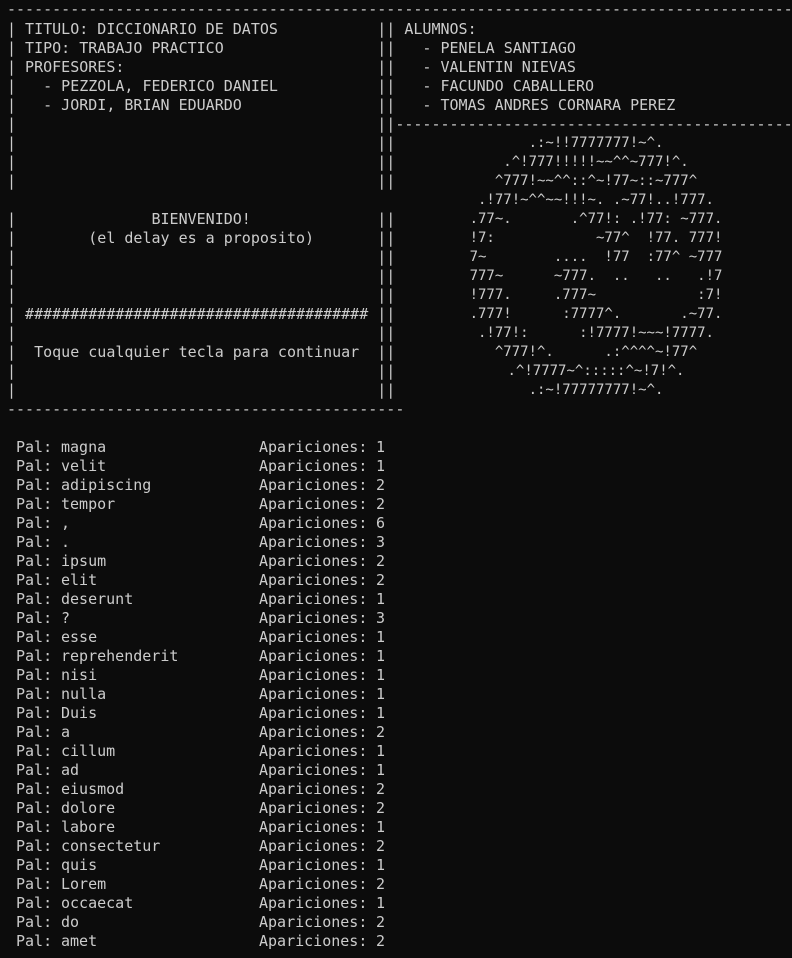 Image resolution: width=792 pixels, height=958 pixels. I want to click on word-value: elit, so click(79, 580).